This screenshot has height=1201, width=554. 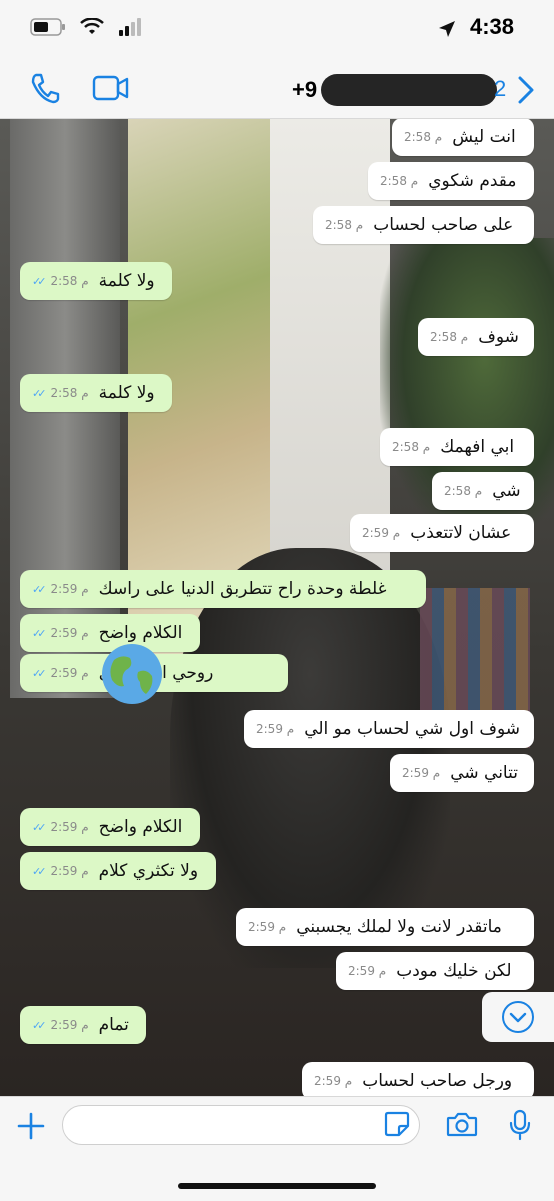 What do you see at coordinates (500, 89) in the screenshot?
I see `unread-count: 2` at bounding box center [500, 89].